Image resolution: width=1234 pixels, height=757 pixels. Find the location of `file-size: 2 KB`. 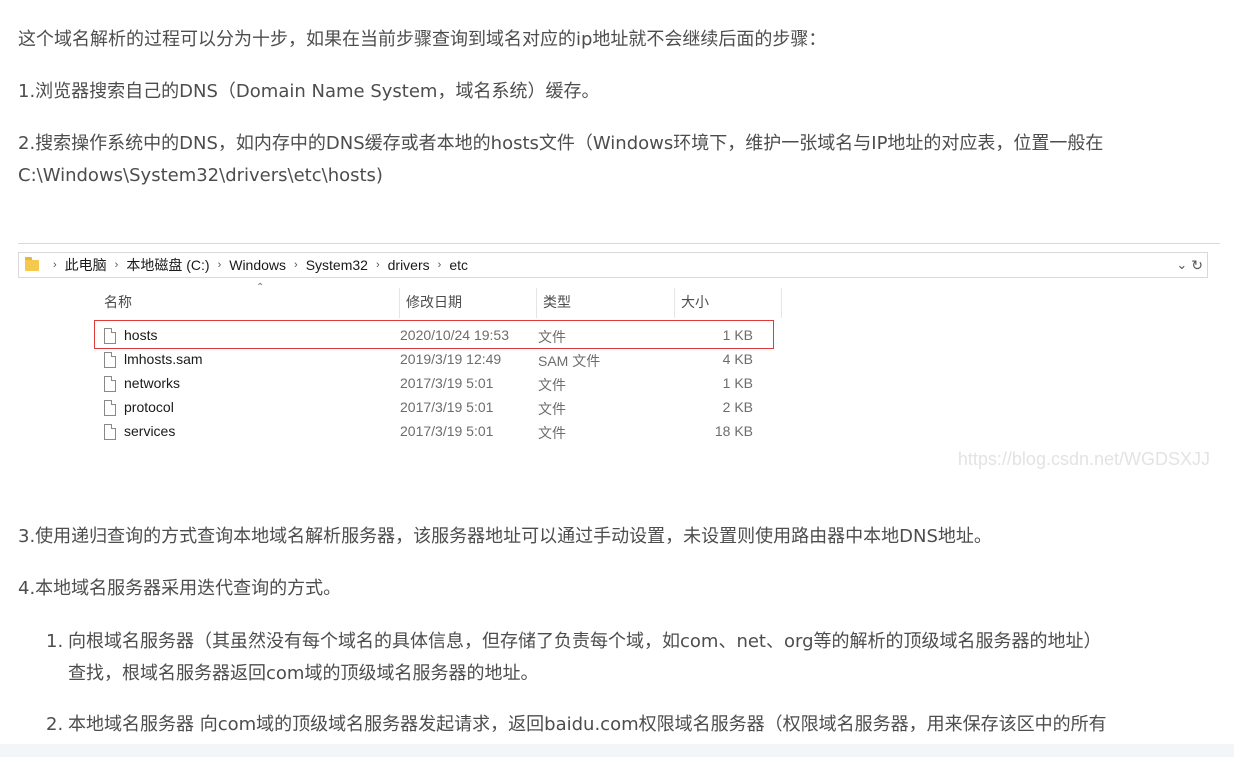

file-size: 2 KB is located at coordinates (737, 407).